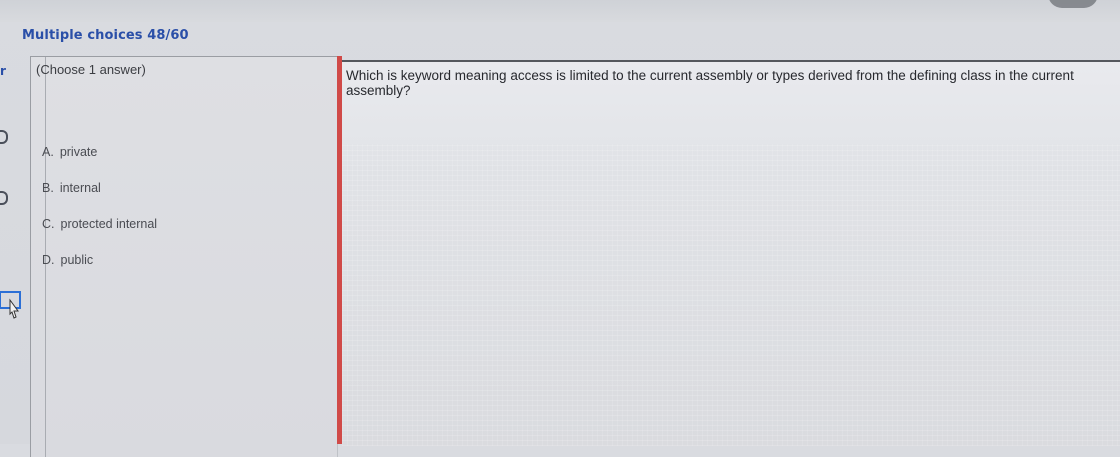  Describe the element at coordinates (78, 152) in the screenshot. I see `option-text: private` at that location.